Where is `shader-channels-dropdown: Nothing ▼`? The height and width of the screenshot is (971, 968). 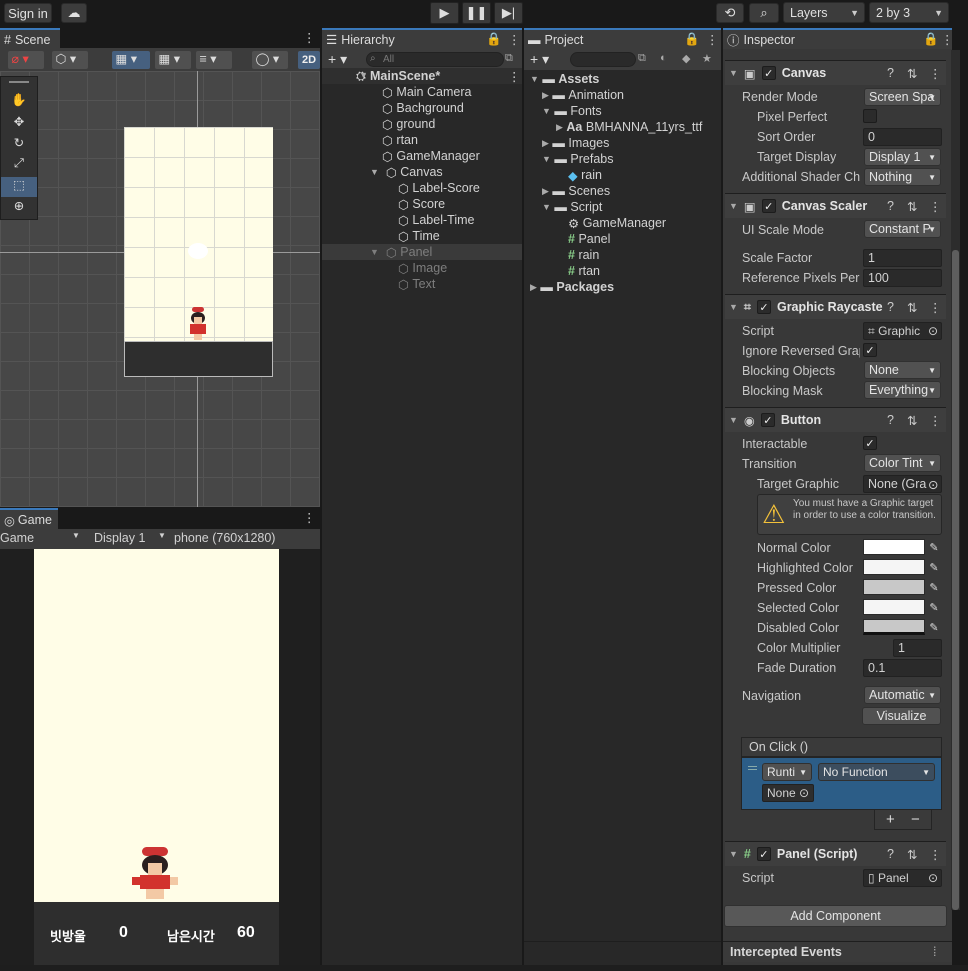 shader-channels-dropdown: Nothing ▼ is located at coordinates (902, 177).